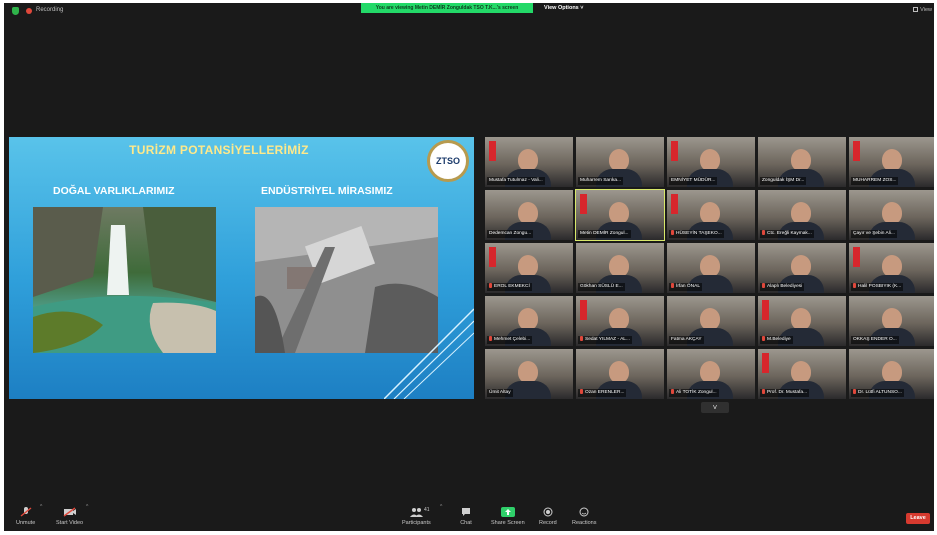 The width and height of the screenshot is (937, 535). What do you see at coordinates (688, 286) in the screenshot?
I see `participant-name-text: İrfan ÖNAL` at bounding box center [688, 286].